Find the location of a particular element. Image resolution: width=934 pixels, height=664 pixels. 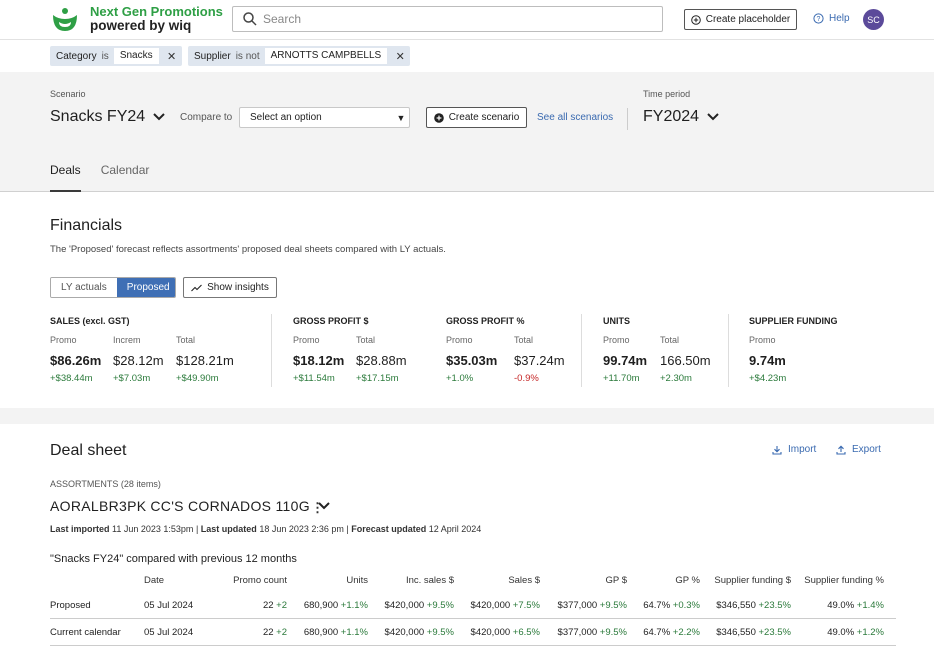

cell-delta: +9.5% is located at coordinates (440, 605).